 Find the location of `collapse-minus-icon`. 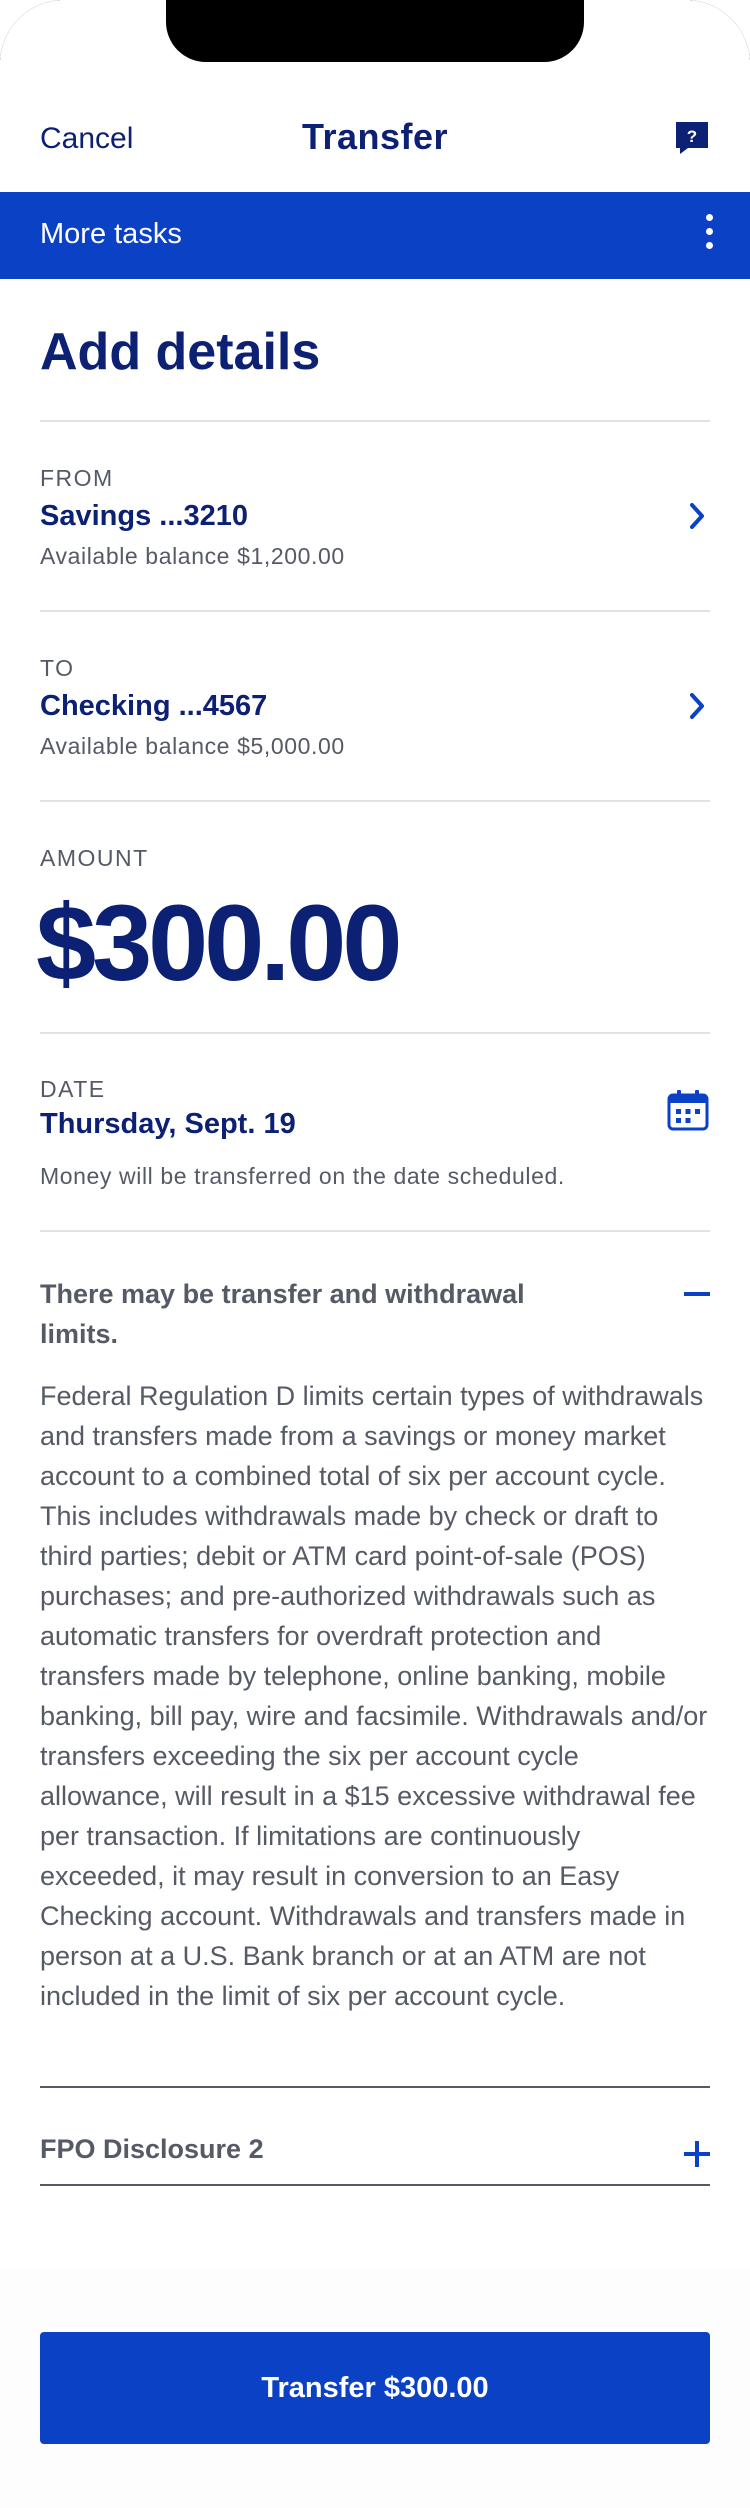

collapse-minus-icon is located at coordinates (697, 1294).